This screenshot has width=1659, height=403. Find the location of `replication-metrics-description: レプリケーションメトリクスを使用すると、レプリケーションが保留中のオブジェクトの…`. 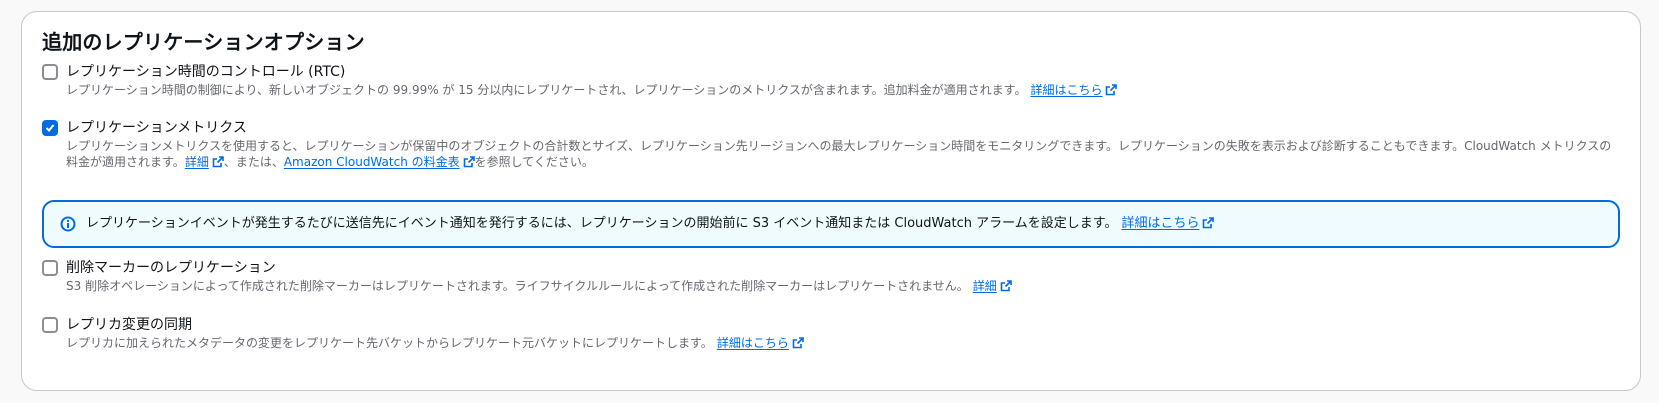

replication-metrics-description: レプリケーションメトリクスを使用すると、レプリケーションが保留中のオブジェクトの… is located at coordinates (843, 154).